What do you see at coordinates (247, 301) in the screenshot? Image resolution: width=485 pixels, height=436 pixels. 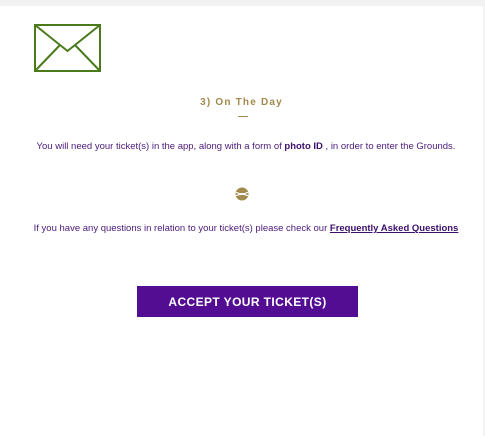 I see `accept-ticket-button: ACCEPT YOUR TICKET(S)` at bounding box center [247, 301].